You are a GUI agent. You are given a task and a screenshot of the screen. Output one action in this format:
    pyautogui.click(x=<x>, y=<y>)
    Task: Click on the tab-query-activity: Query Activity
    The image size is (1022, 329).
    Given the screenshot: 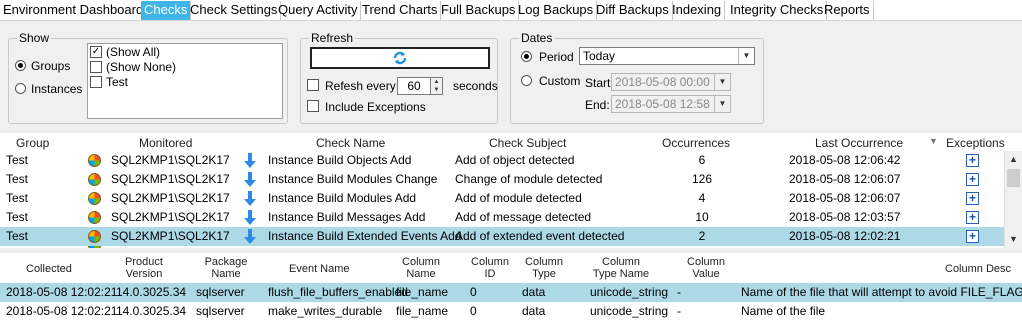 What is the action you would take?
    pyautogui.click(x=318, y=10)
    